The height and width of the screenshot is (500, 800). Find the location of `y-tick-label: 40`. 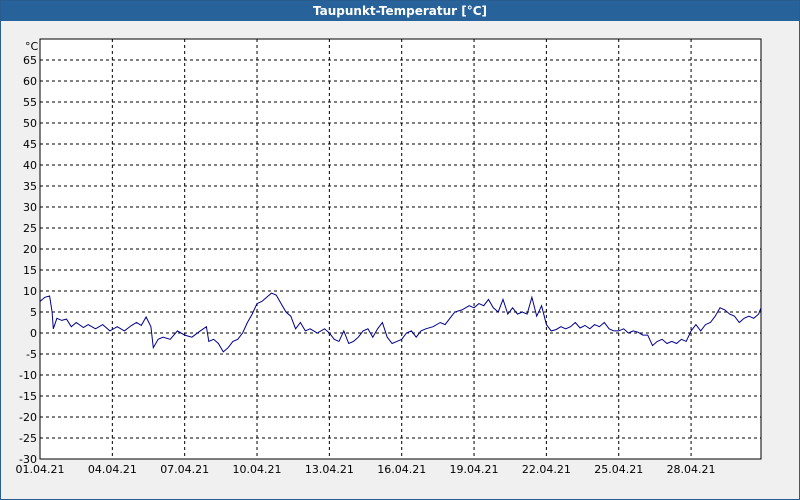

y-tick-label: 40 is located at coordinates (30, 165).